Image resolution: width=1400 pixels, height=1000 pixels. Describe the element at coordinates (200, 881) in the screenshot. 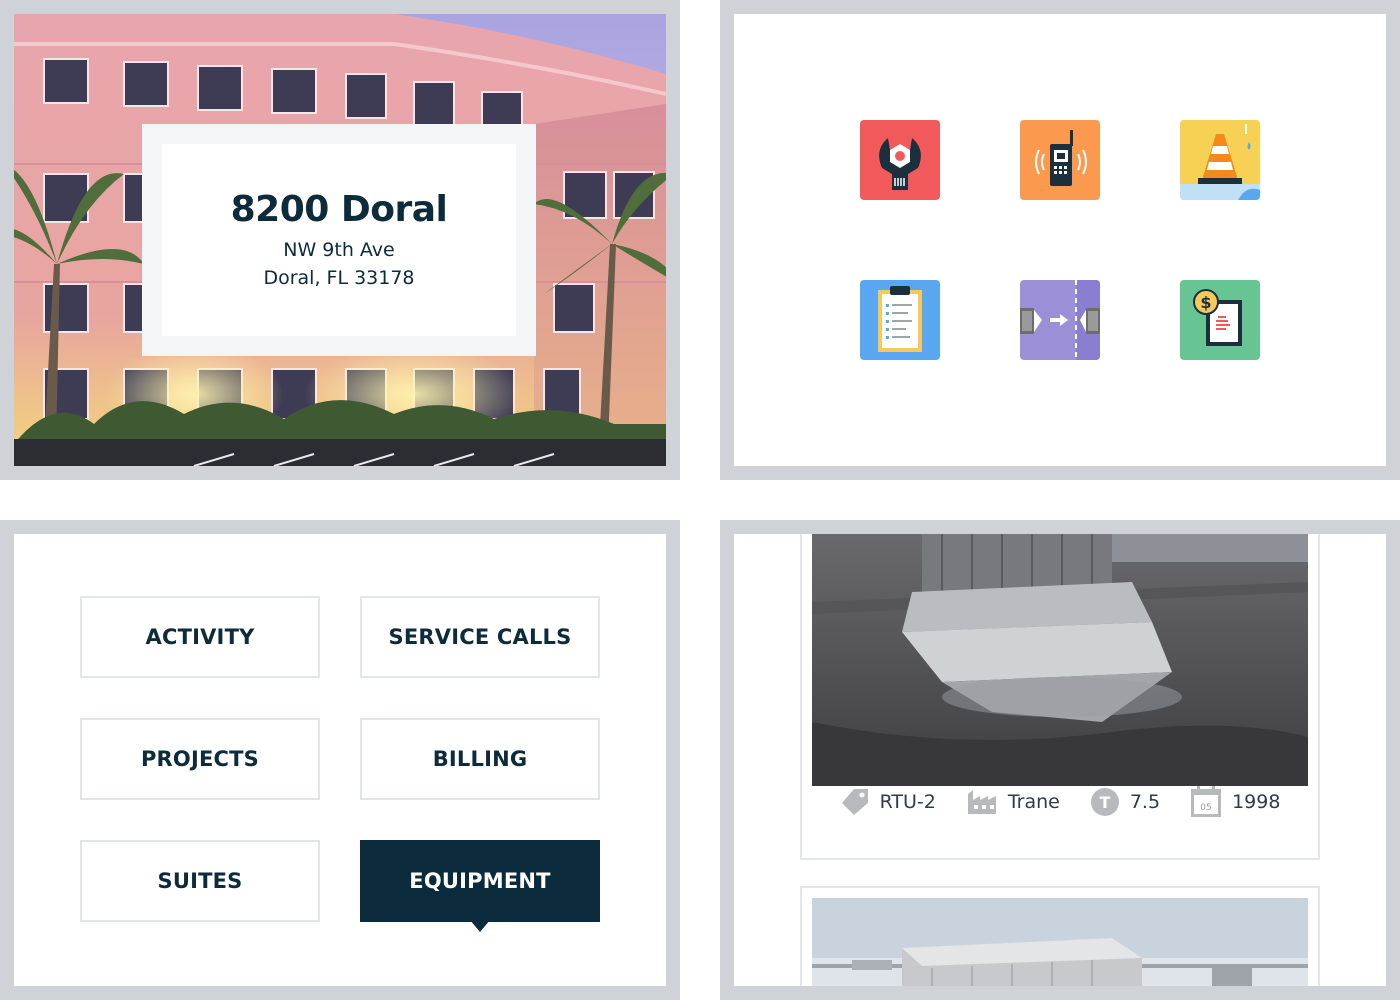

I see `nav-suites-button: SUITES` at that location.